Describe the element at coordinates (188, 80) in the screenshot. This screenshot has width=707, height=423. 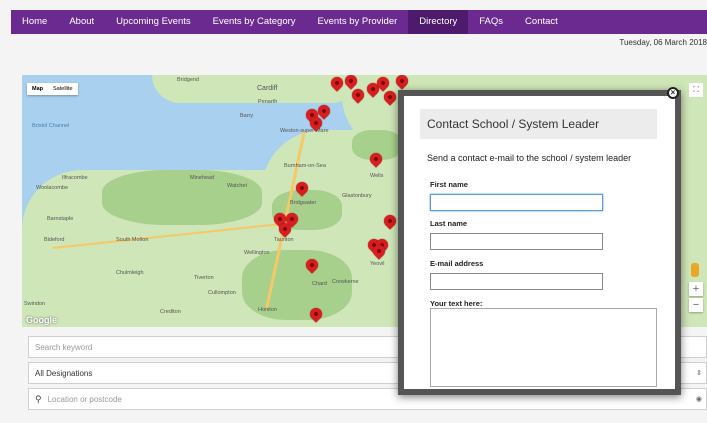
I see `map-label: Bridgend` at that location.